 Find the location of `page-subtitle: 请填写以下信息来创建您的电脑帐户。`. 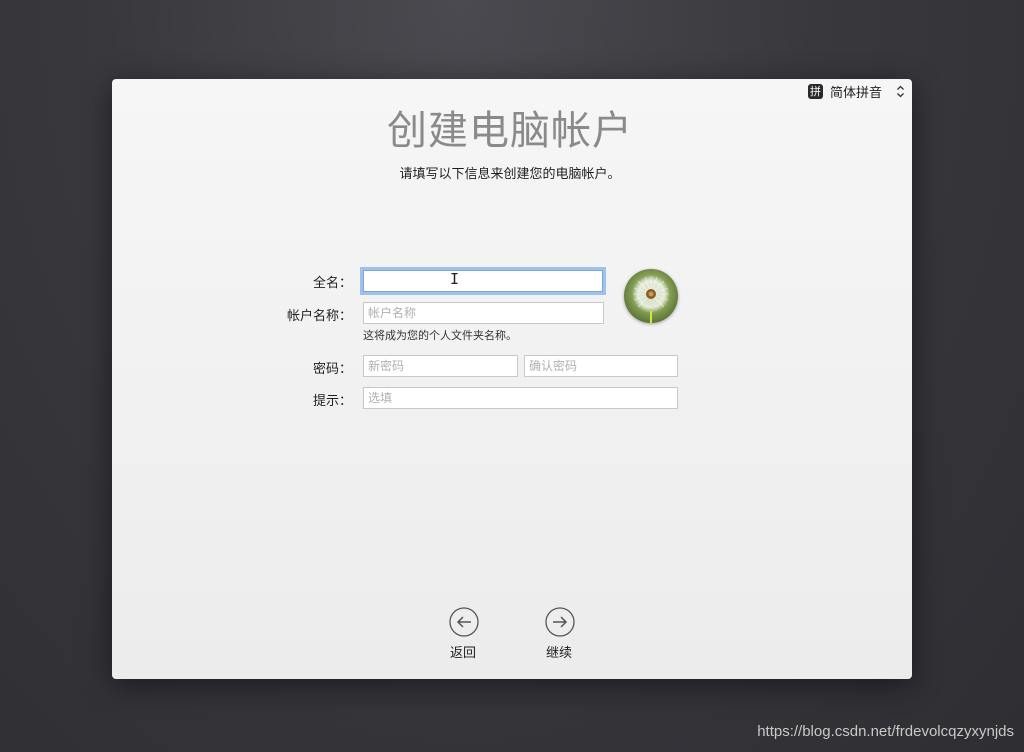

page-subtitle: 请填写以下信息来创建您的电脑帐户。 is located at coordinates (510, 174).